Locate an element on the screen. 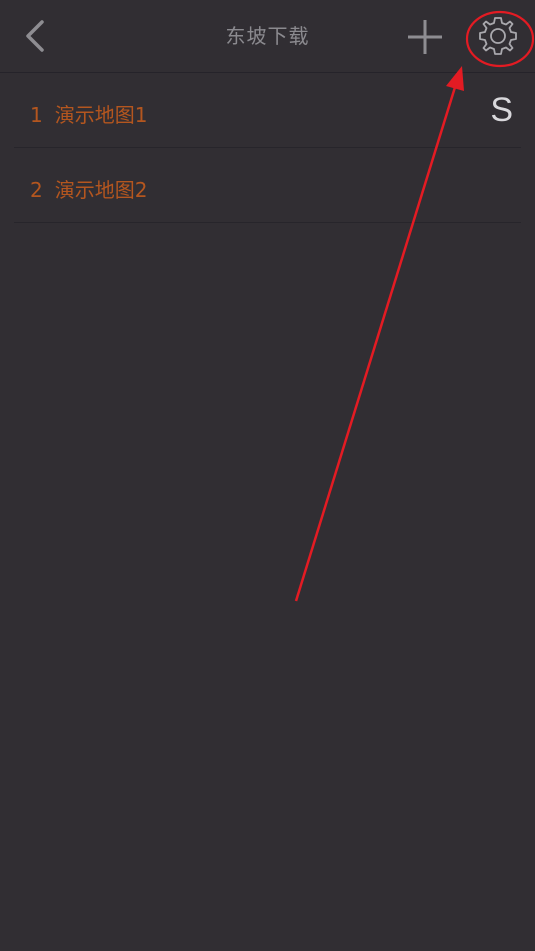  gear-icon is located at coordinates (498, 36).